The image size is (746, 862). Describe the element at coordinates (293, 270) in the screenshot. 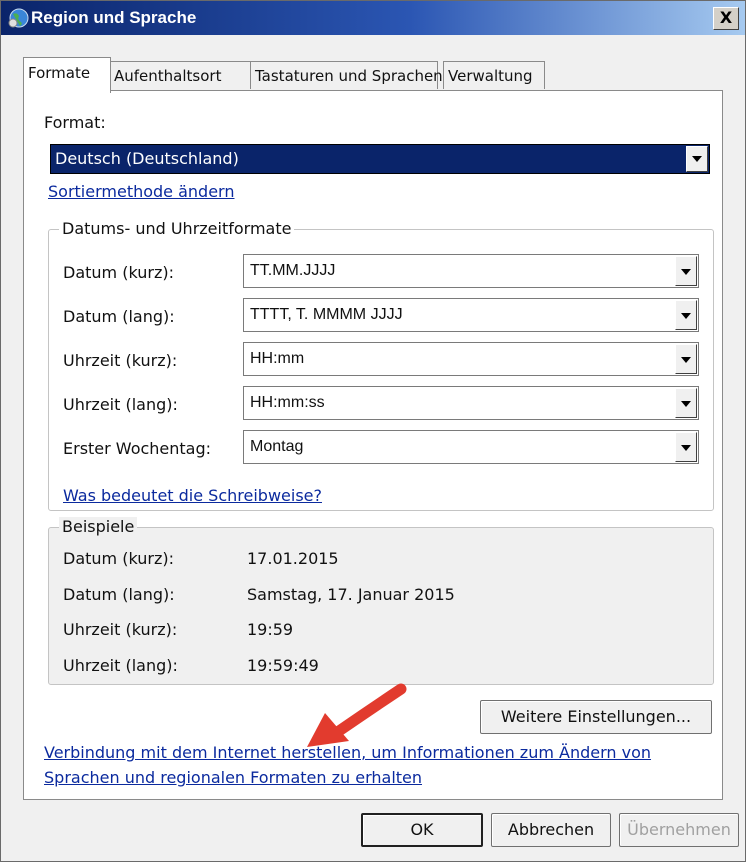

I see `date-short-value: TT.MM.JJJJ` at that location.